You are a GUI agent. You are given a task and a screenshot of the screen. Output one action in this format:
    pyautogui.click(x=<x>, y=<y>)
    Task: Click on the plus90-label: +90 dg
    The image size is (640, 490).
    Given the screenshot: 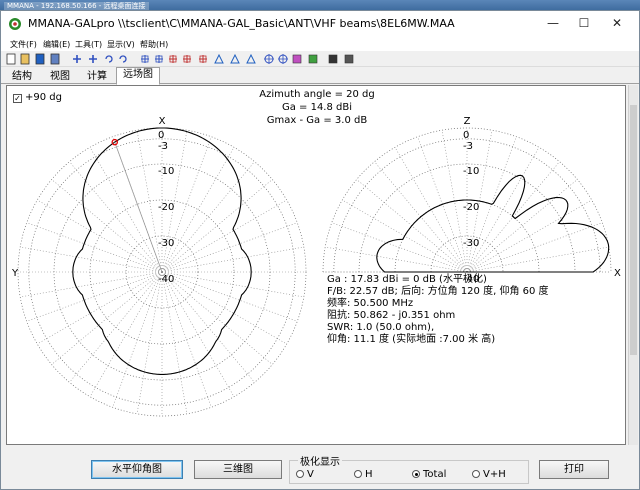 What is the action you would take?
    pyautogui.click(x=43, y=97)
    